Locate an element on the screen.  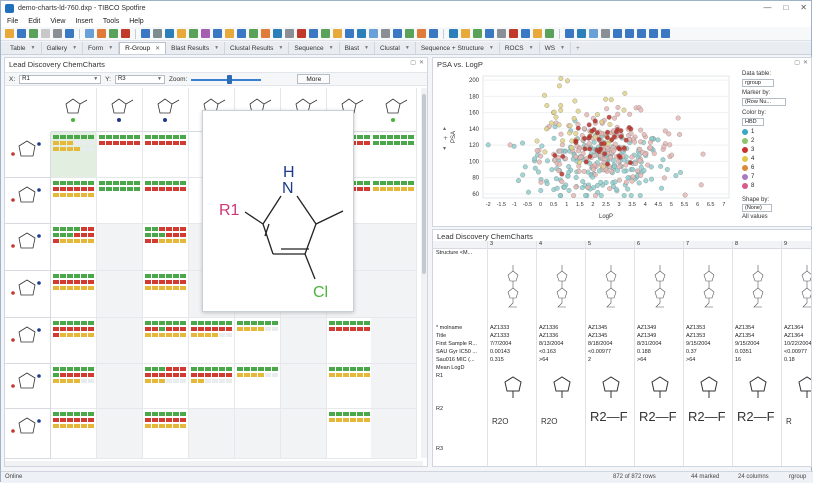
tab-form: Form ▼ is located at coordinates (101, 48).